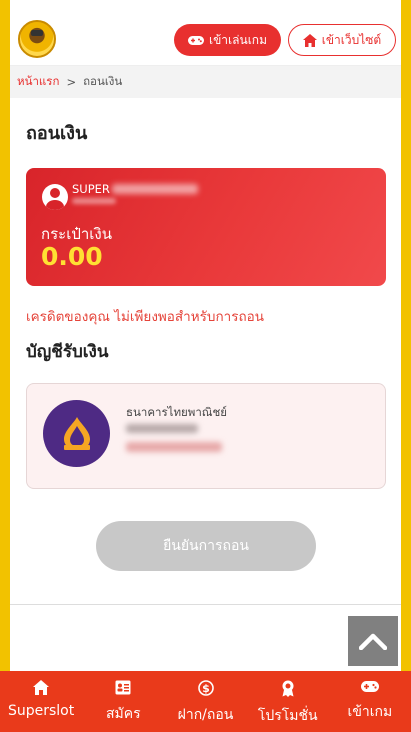 This screenshot has width=411, height=732. I want to click on wallet-balance: 0.00, so click(72, 256).